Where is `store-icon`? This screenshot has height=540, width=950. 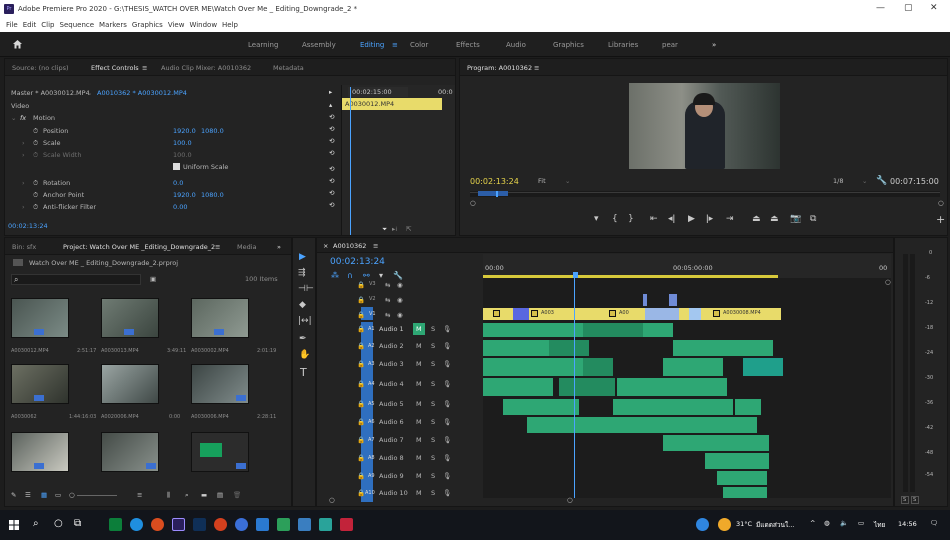
store-icon is located at coordinates (304, 524).